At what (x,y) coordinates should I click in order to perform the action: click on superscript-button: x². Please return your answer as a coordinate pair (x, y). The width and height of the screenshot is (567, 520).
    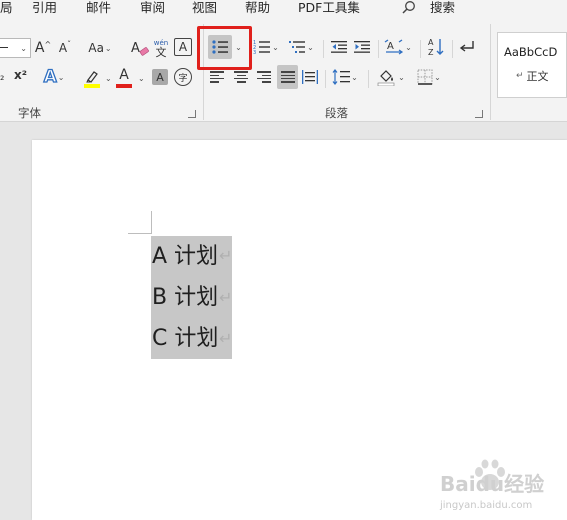
    Looking at the image, I should click on (20, 75).